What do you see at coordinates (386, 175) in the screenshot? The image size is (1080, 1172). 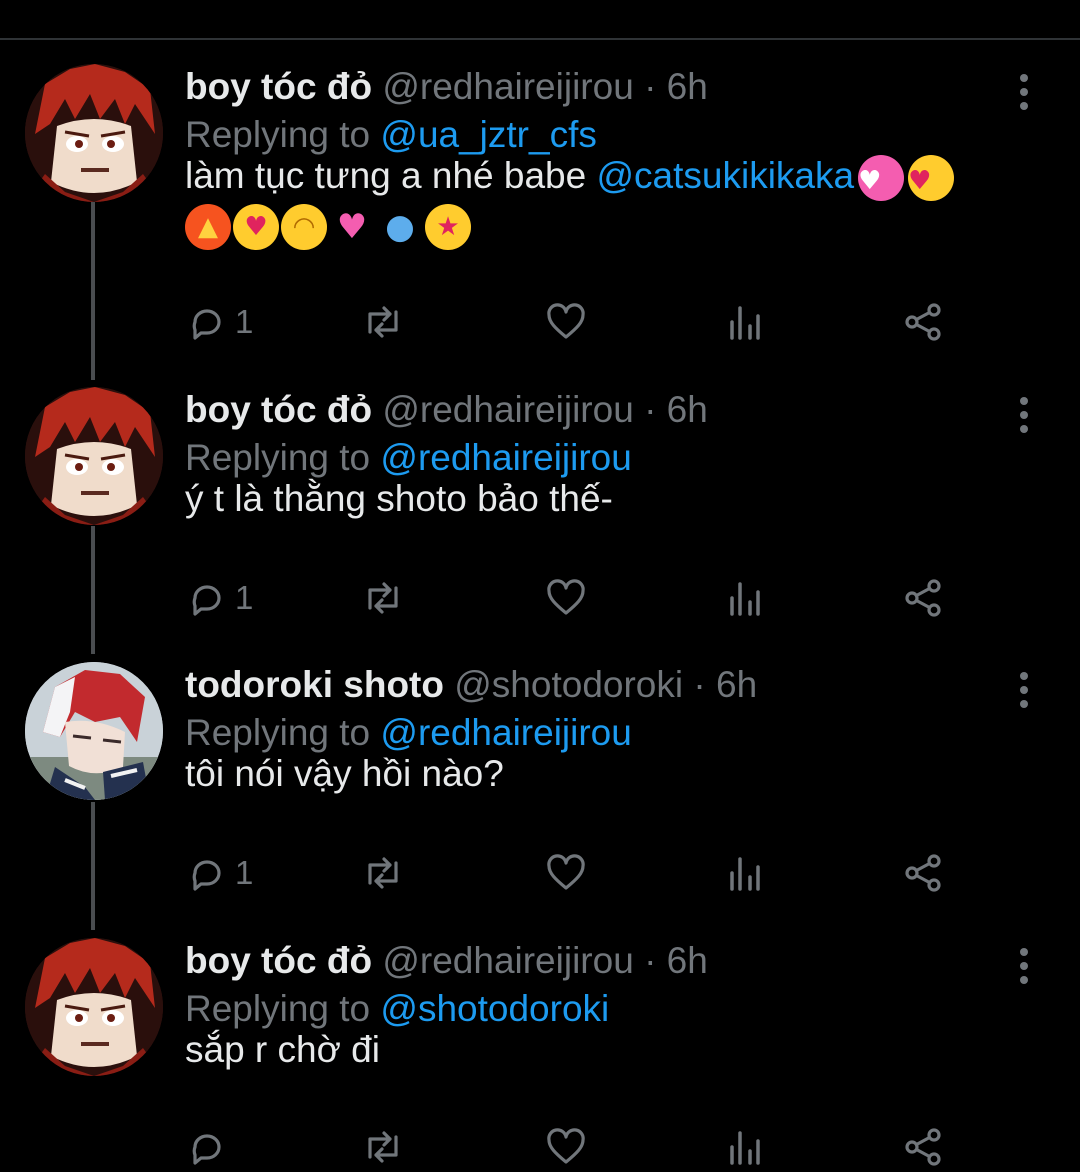 I see `tweet-body: làm tục tưng a nhé babe` at bounding box center [386, 175].